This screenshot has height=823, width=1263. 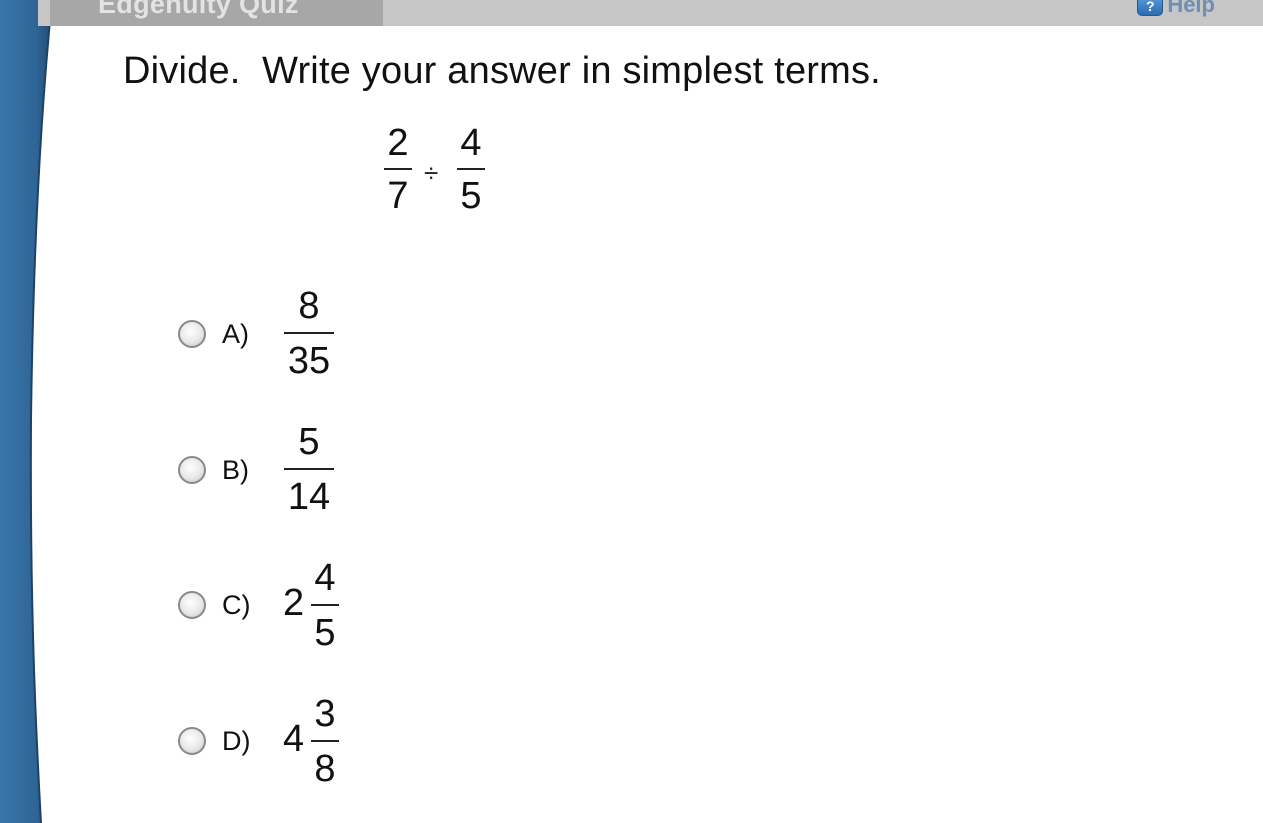 I want to click on problem-left-fraction: 2 7, so click(x=398, y=169).